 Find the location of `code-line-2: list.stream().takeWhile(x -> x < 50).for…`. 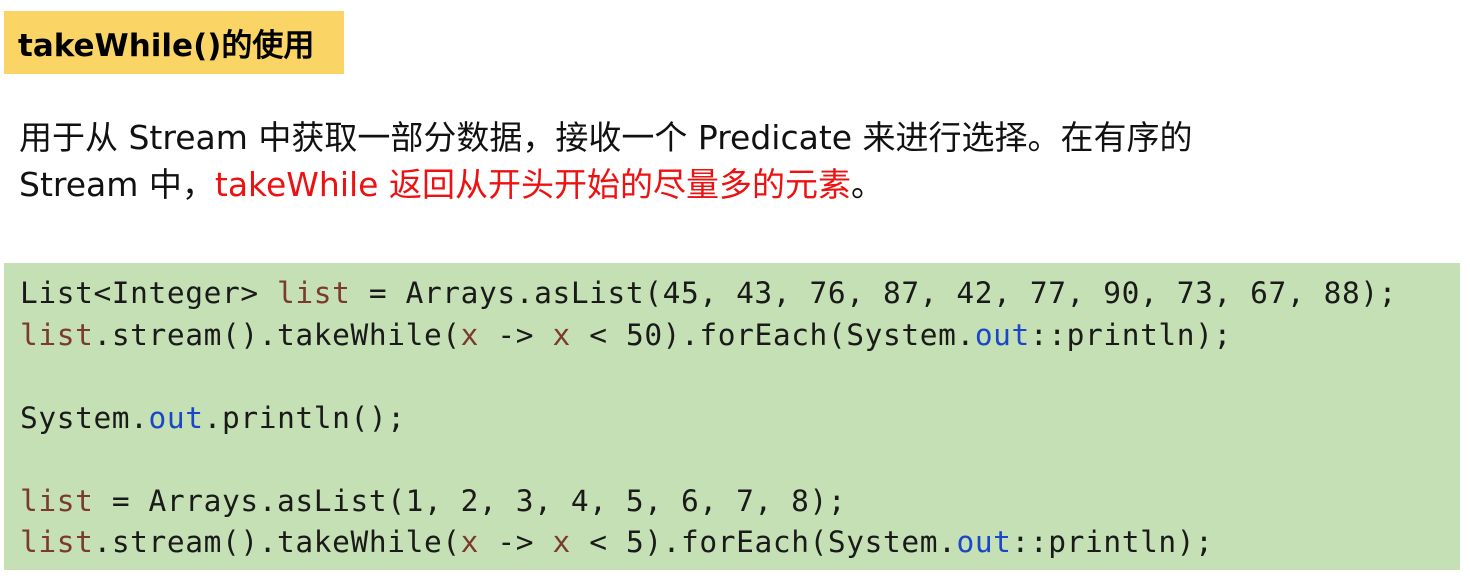

code-line-2: list.stream().takeWhile(x -> x < 50).for… is located at coordinates (708, 336).